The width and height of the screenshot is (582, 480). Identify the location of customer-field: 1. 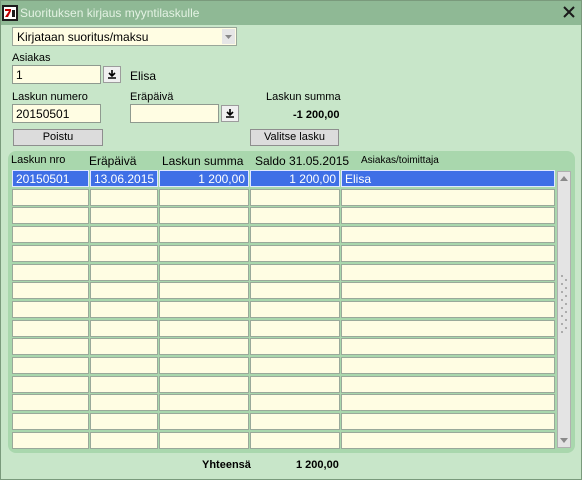
(56, 74).